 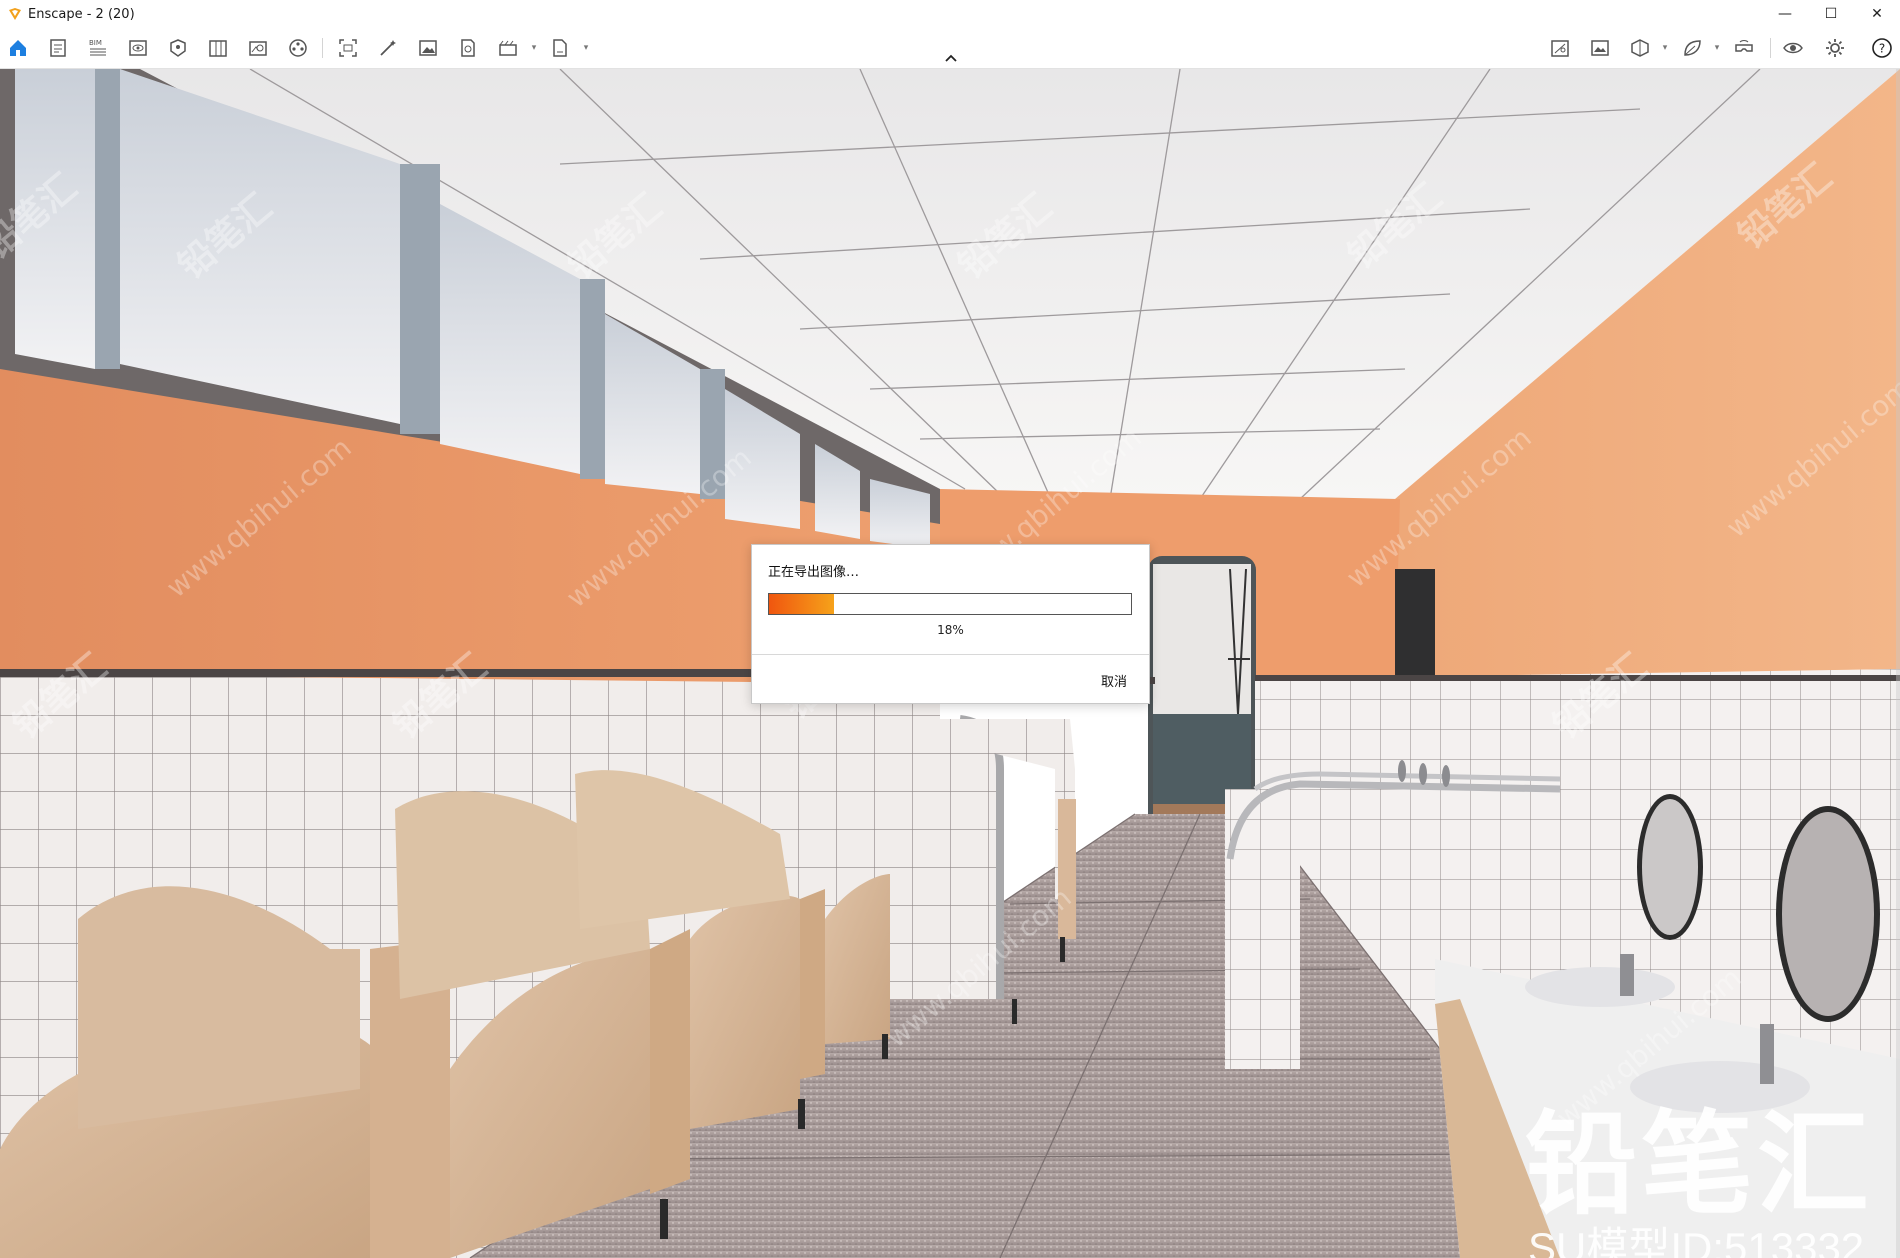 What do you see at coordinates (1770, 48) in the screenshot?
I see `toolbar-separator-right` at bounding box center [1770, 48].